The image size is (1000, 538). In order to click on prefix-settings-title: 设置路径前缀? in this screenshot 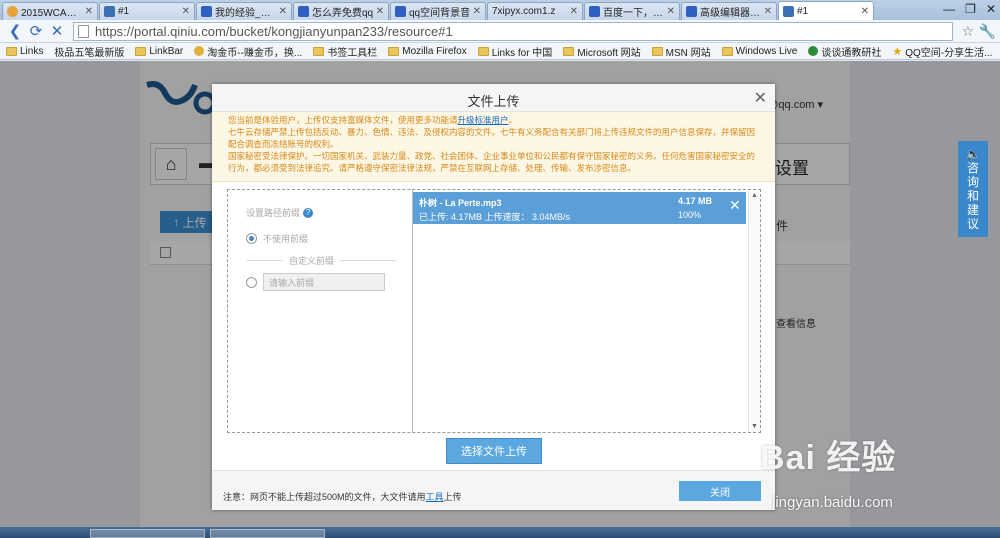, I will do `click(280, 212)`.